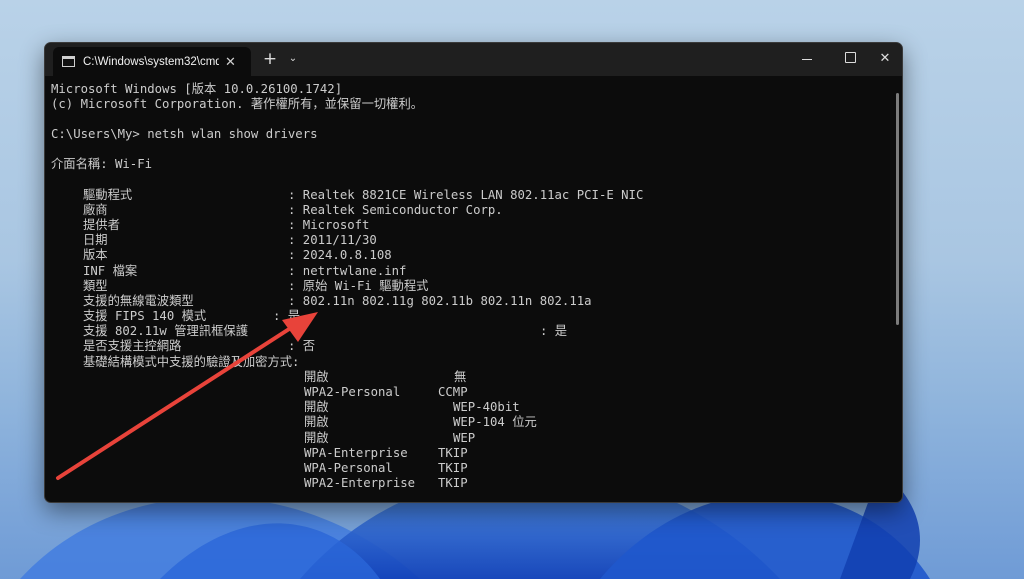  Describe the element at coordinates (230, 62) in the screenshot. I see `tab-close-icon: ✕` at that location.